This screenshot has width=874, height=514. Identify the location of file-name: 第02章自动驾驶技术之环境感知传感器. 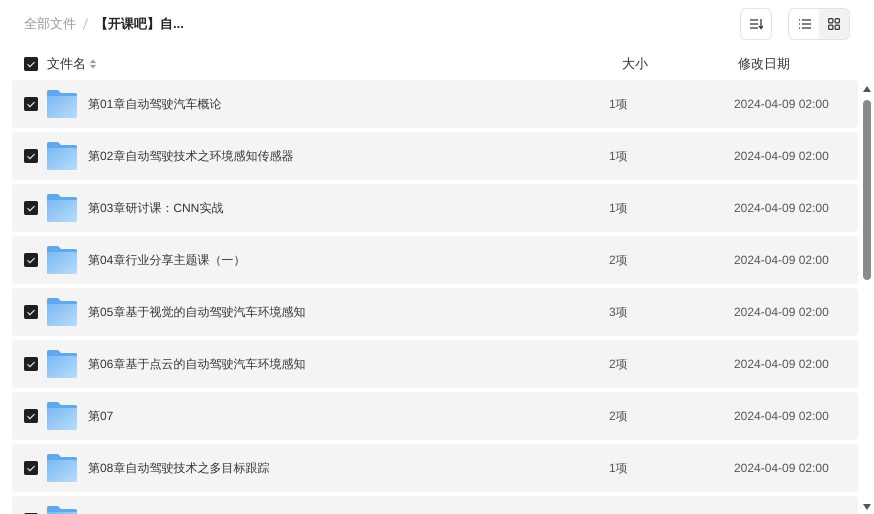
(191, 155).